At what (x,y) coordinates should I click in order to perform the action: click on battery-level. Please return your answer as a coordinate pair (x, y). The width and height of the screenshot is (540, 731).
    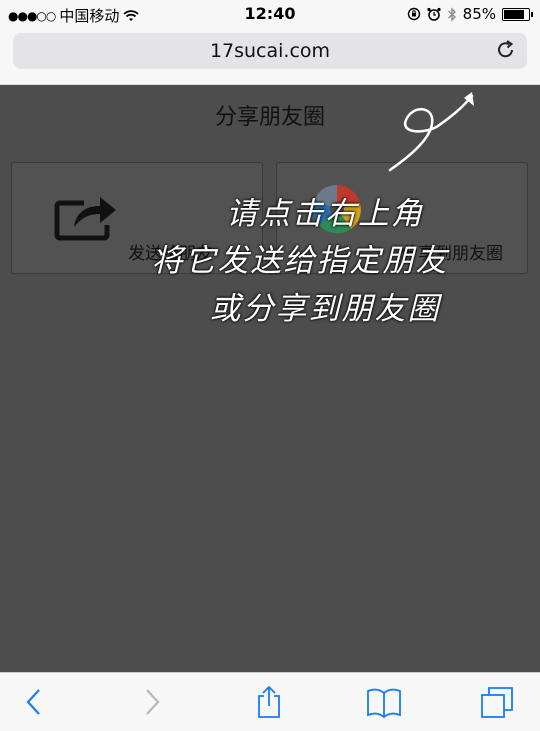
    Looking at the image, I should click on (514, 14).